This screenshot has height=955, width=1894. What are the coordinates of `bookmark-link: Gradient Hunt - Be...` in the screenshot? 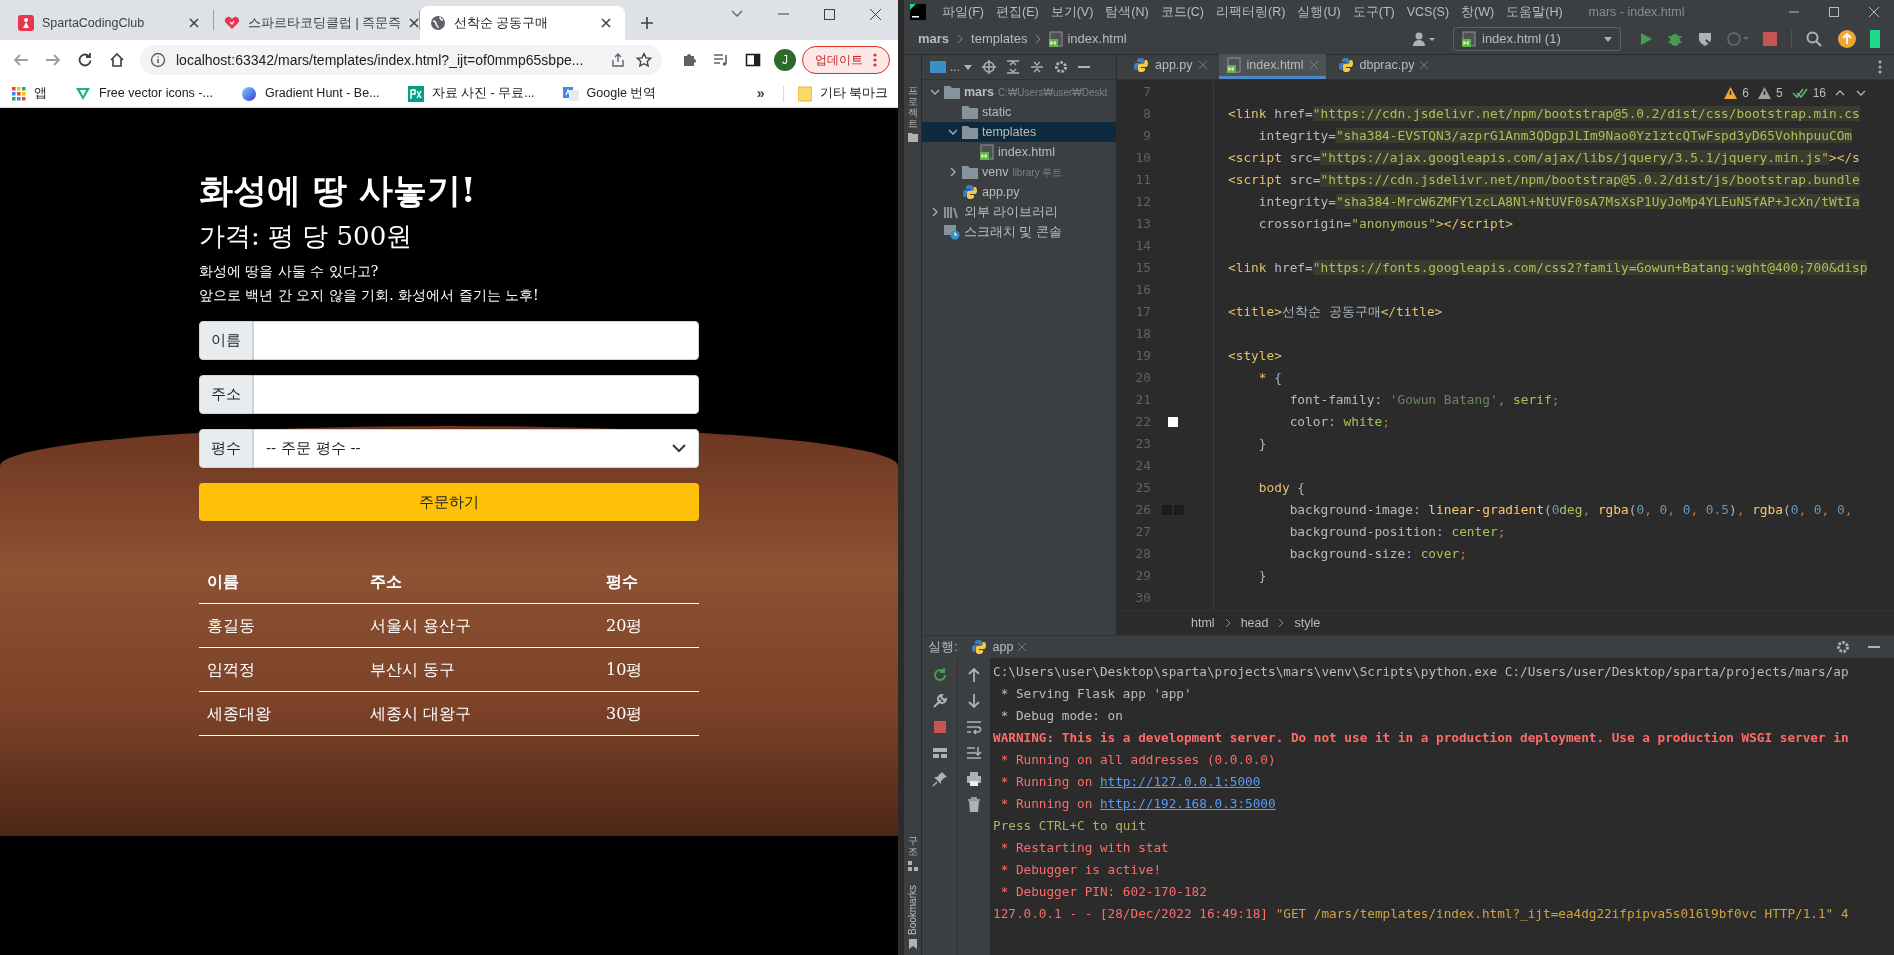 It's located at (317, 93).